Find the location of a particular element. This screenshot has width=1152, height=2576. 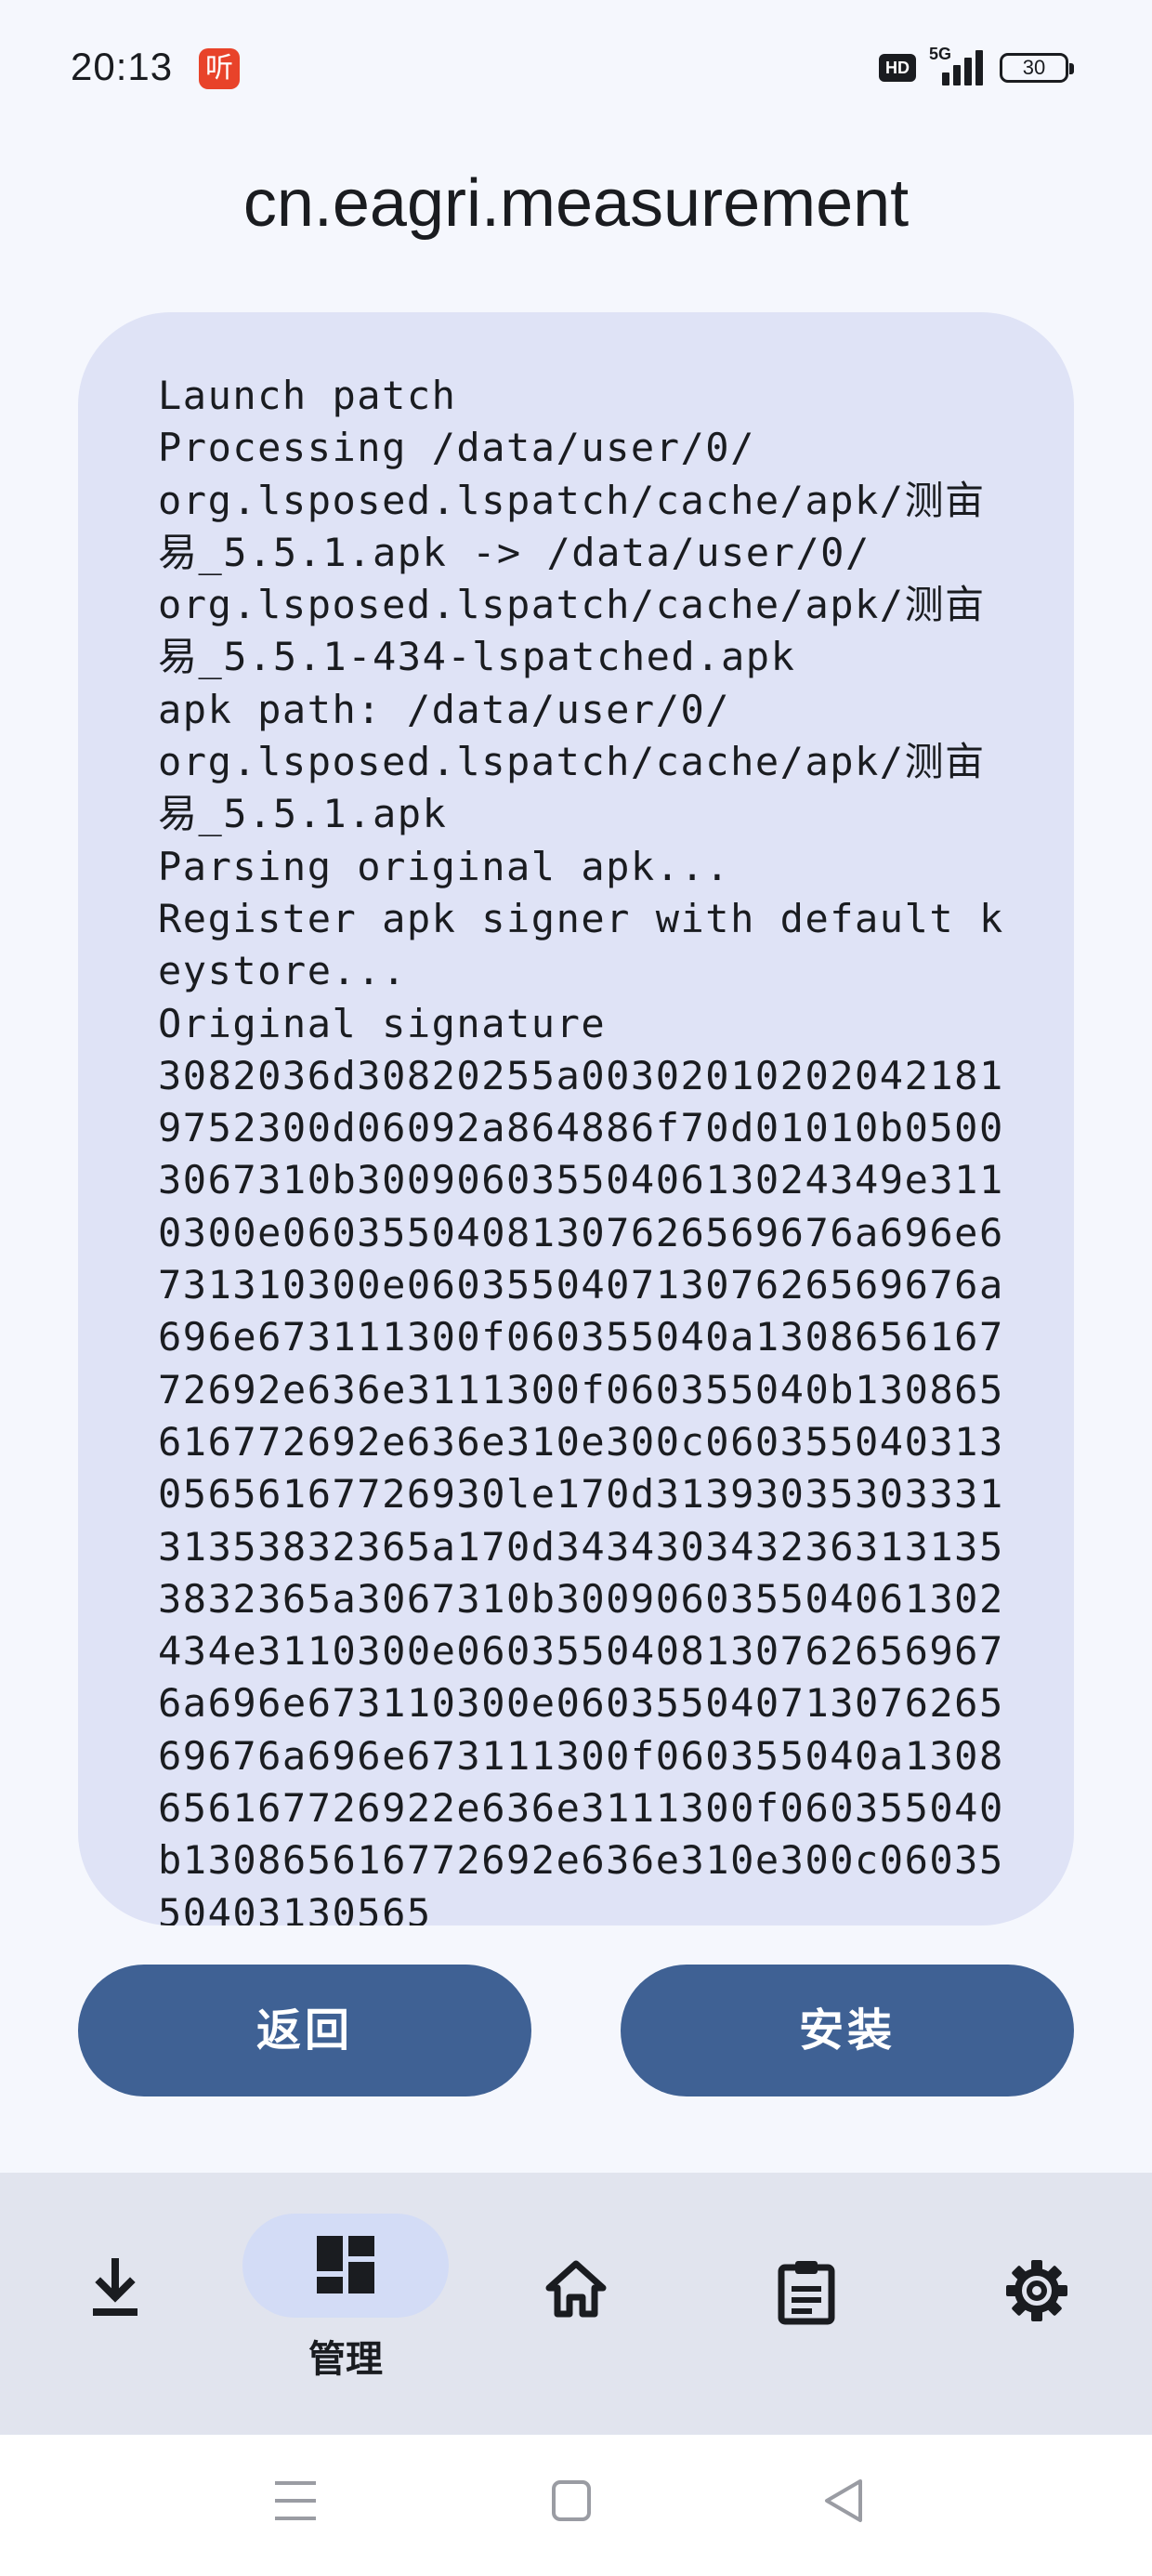

back-button: 返回 is located at coordinates (304, 2030).